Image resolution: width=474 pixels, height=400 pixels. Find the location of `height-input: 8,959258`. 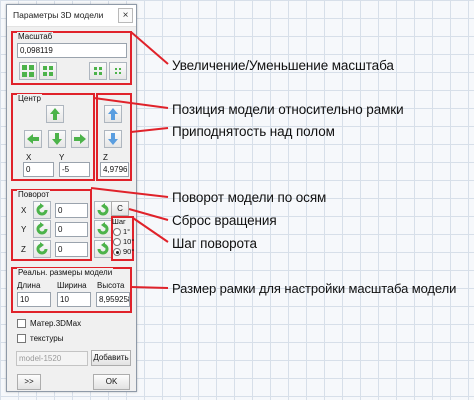

height-input: 8,959258 is located at coordinates (113, 299).